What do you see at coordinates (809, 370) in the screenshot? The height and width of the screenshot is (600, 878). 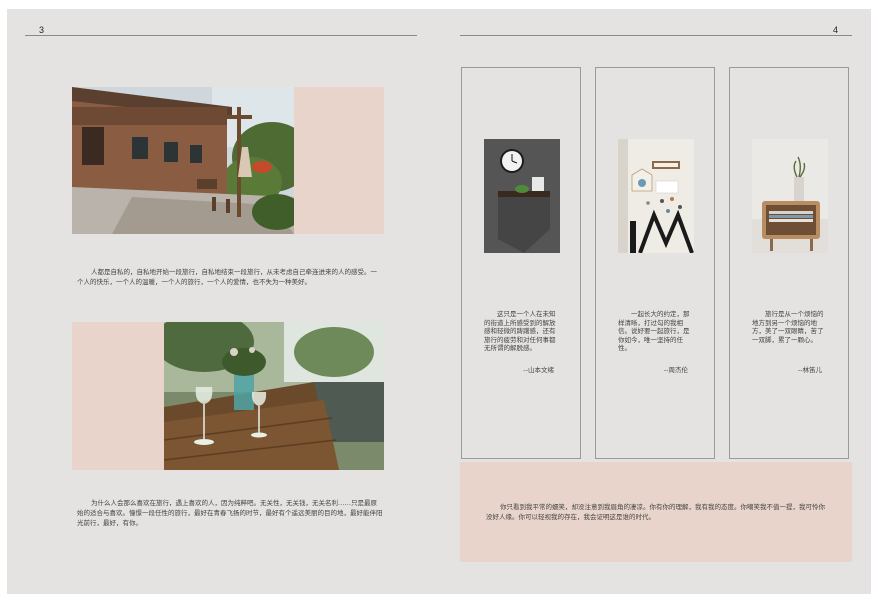 I see `card-author: --林笛儿` at bounding box center [809, 370].